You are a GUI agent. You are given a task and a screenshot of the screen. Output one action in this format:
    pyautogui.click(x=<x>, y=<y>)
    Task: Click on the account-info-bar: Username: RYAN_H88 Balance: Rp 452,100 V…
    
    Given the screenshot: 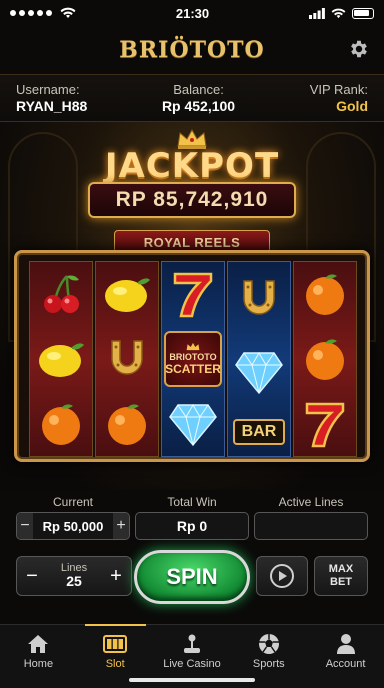 What is the action you would take?
    pyautogui.click(x=192, y=98)
    